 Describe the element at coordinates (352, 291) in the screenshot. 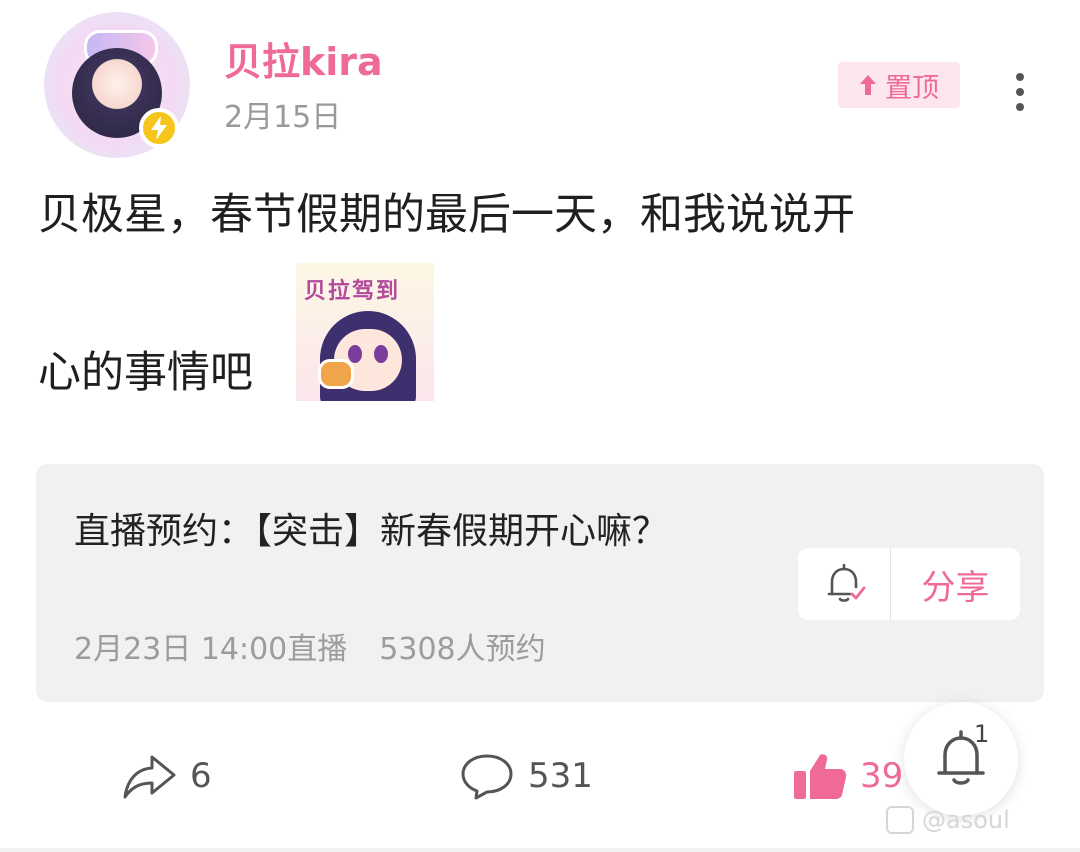

I see `sticker-caption: 贝拉驾到` at that location.